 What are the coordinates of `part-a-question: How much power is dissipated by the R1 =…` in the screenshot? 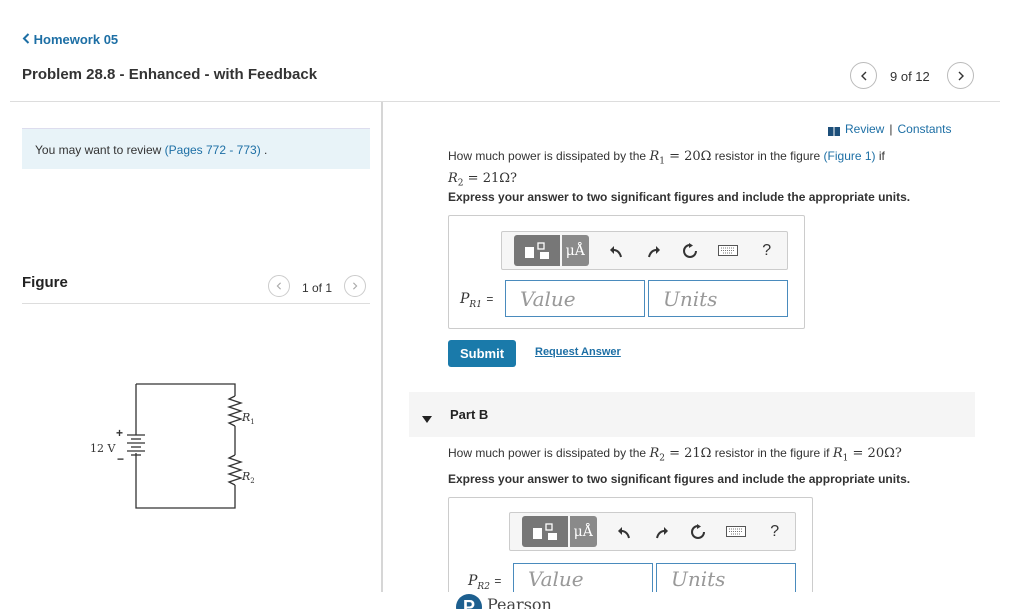 It's located at (666, 169).